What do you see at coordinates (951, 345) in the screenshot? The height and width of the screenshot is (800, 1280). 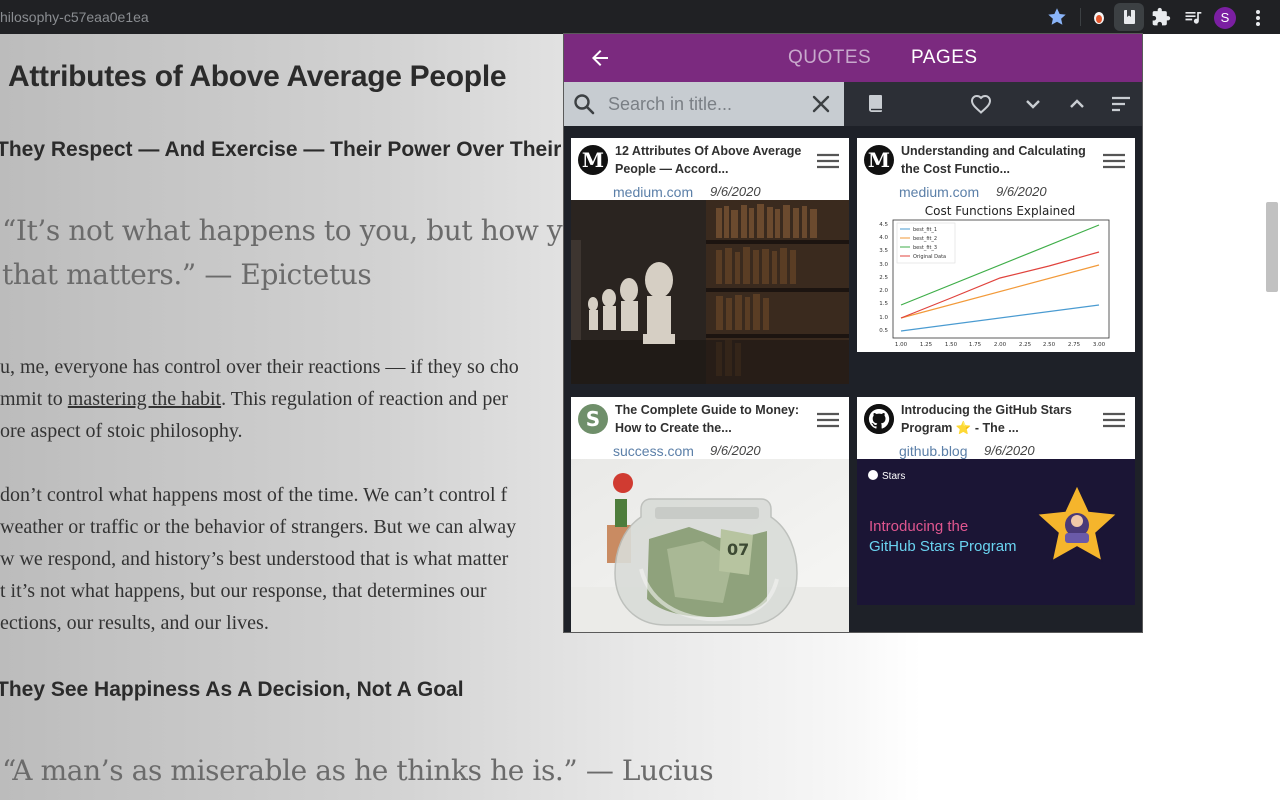 I see `x-tick-label: 1.50` at bounding box center [951, 345].